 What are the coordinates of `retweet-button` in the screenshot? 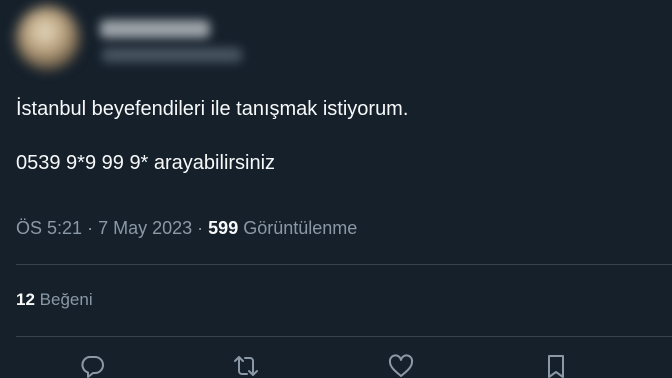 It's located at (247, 365).